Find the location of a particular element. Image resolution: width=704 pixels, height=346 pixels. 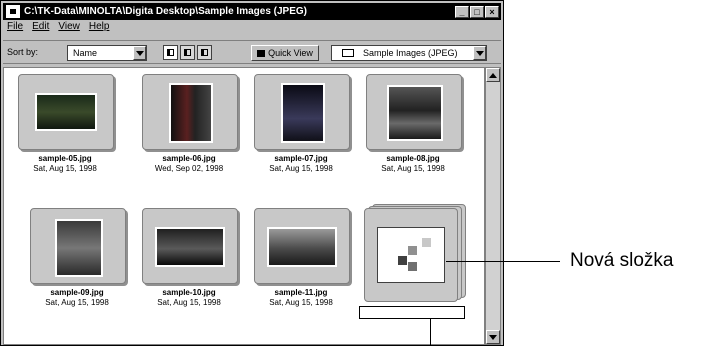

app-icon is located at coordinates (13, 11).